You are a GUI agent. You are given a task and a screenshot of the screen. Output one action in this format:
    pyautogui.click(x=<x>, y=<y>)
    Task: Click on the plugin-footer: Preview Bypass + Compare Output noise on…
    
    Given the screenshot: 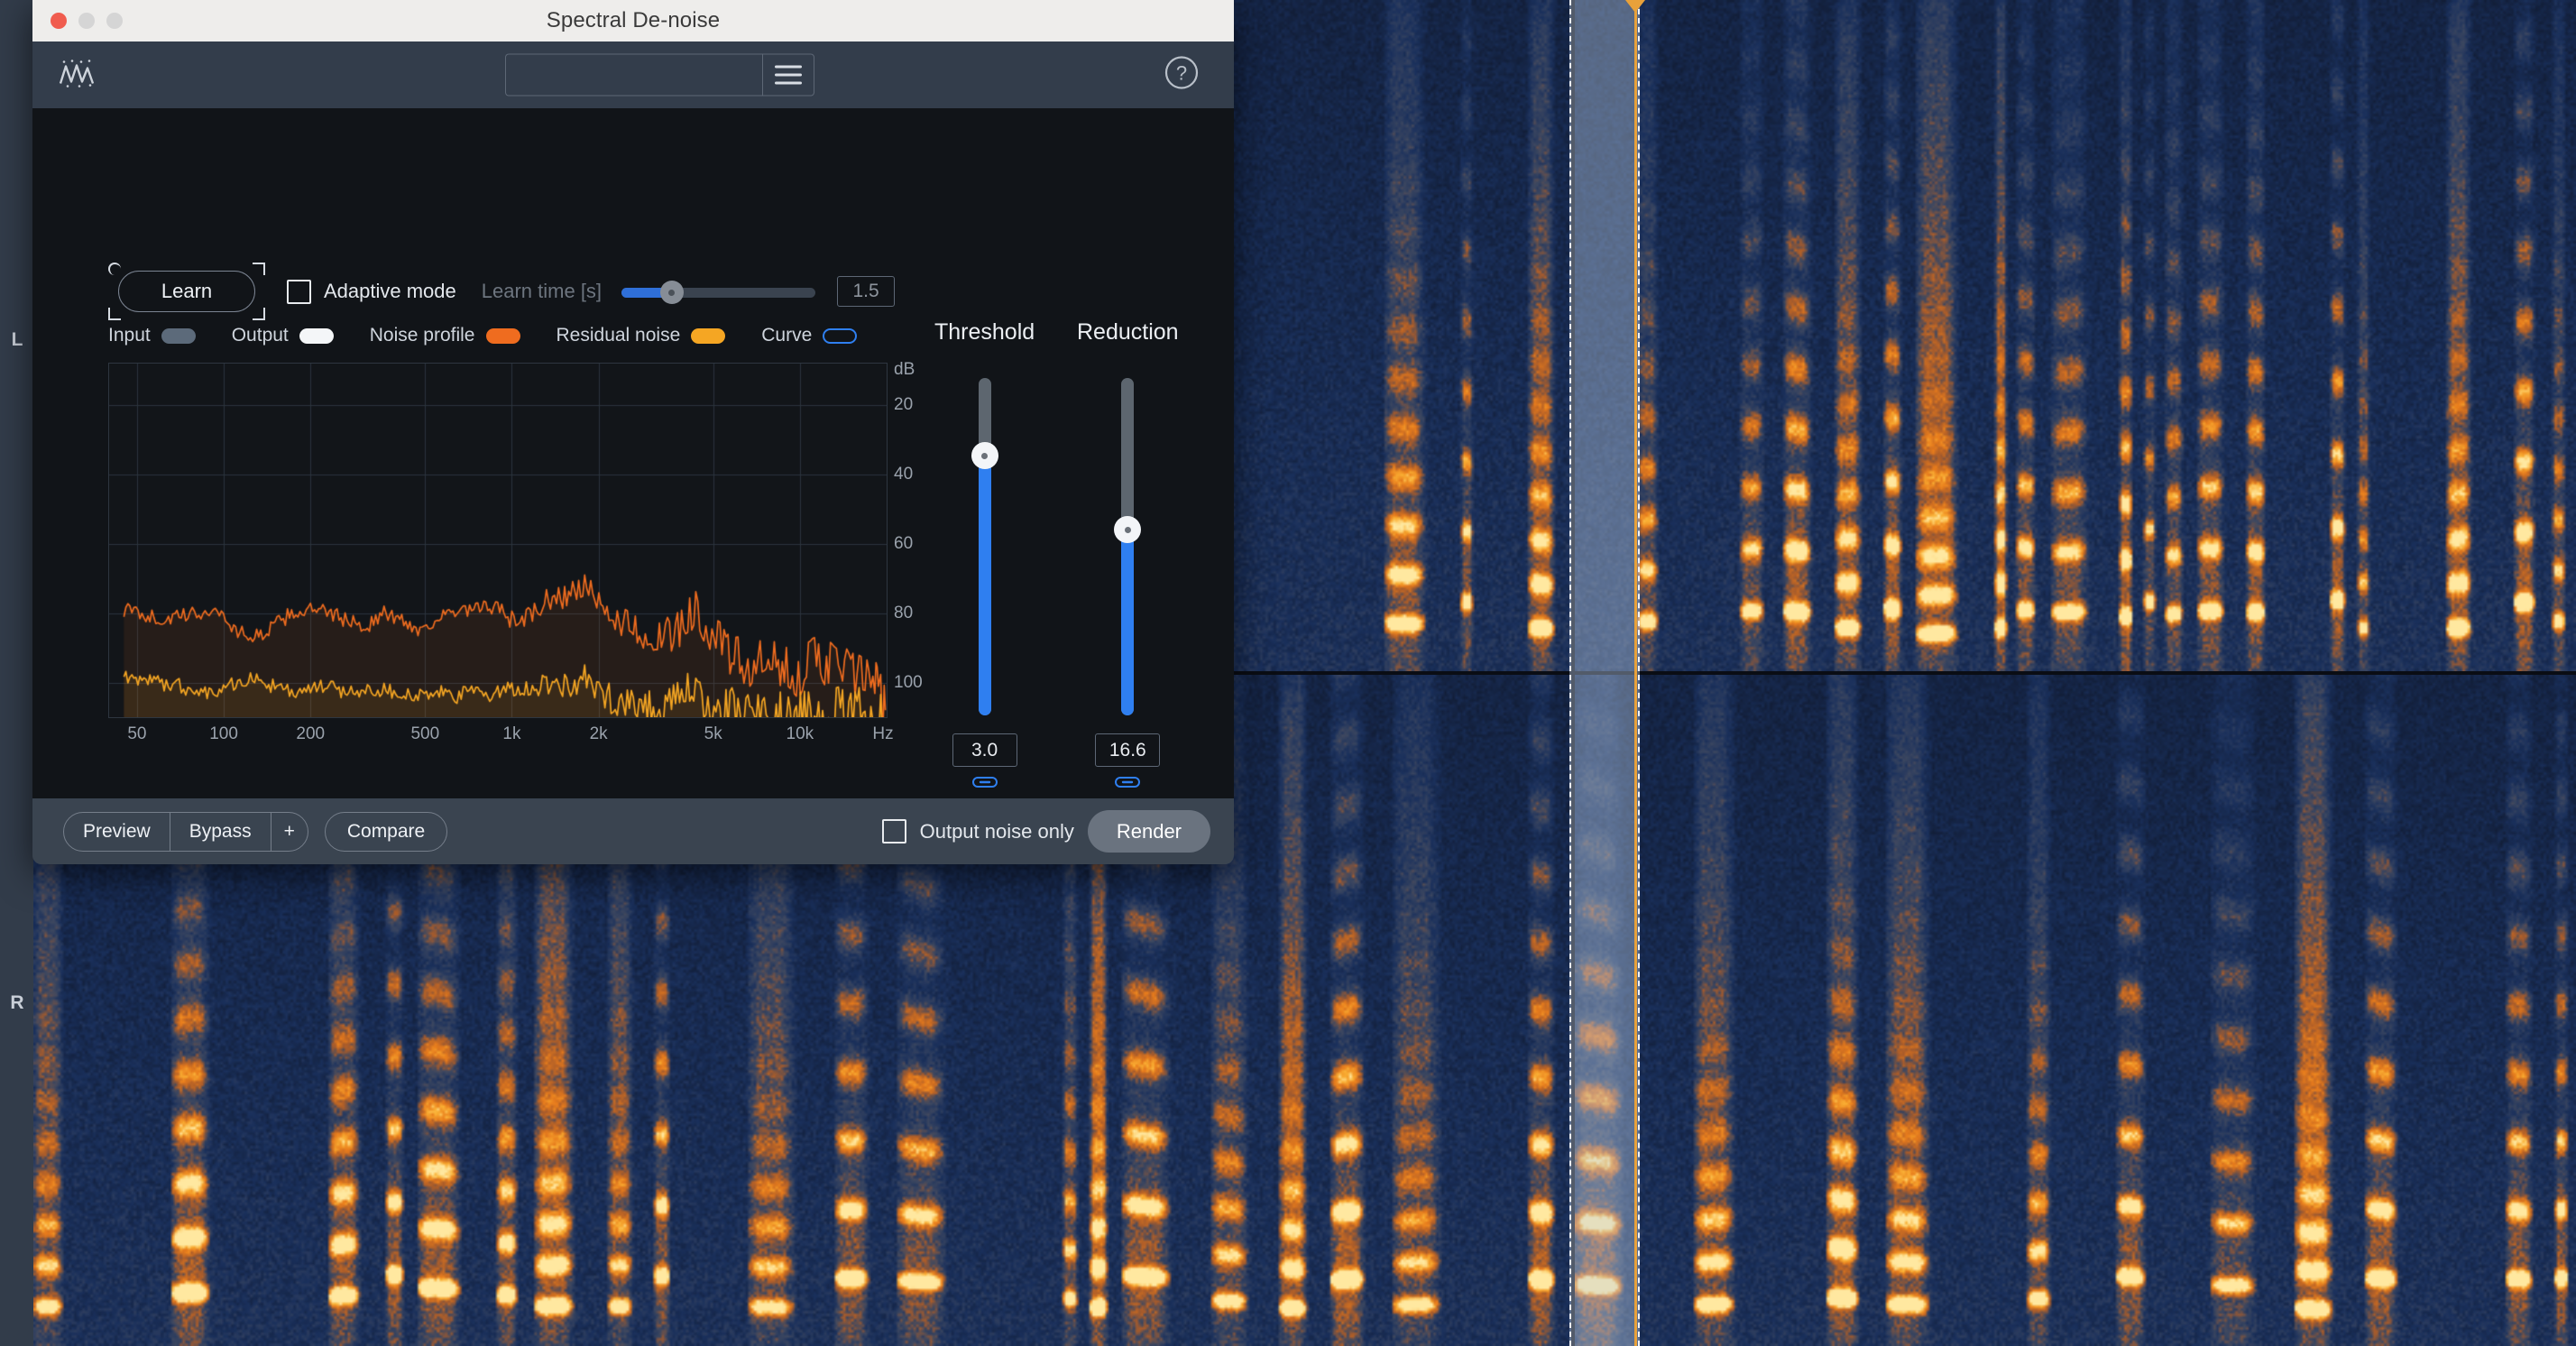 What is the action you would take?
    pyautogui.click(x=633, y=831)
    